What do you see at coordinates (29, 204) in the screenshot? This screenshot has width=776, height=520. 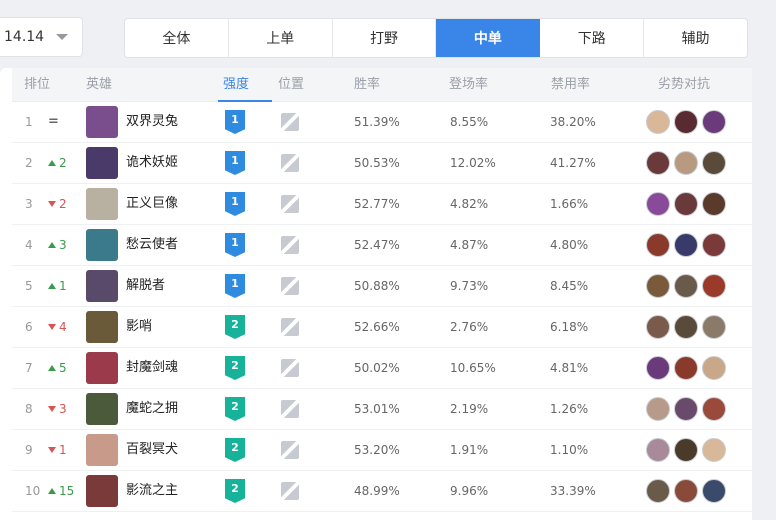 I see `rank-number: 3` at bounding box center [29, 204].